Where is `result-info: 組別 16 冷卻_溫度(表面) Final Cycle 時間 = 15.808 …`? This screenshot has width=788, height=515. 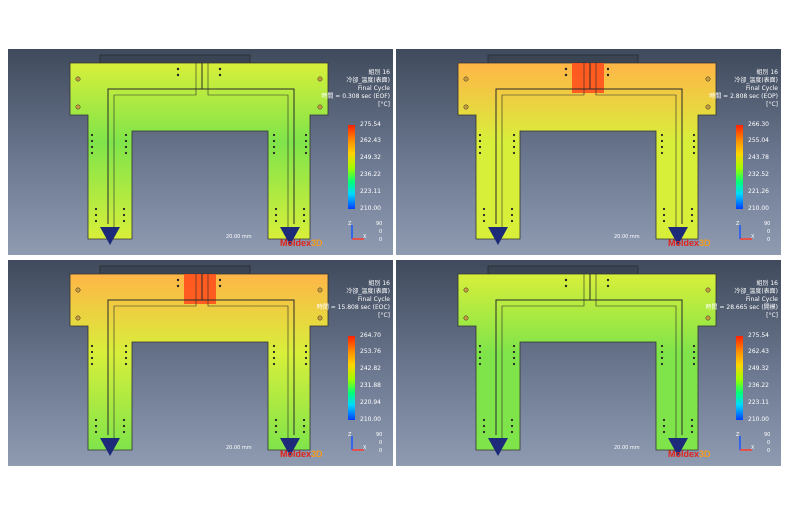 result-info: 組別 16 冷卻_溫度(表面) Final Cycle 時間 = 15.808 … is located at coordinates (345, 300).